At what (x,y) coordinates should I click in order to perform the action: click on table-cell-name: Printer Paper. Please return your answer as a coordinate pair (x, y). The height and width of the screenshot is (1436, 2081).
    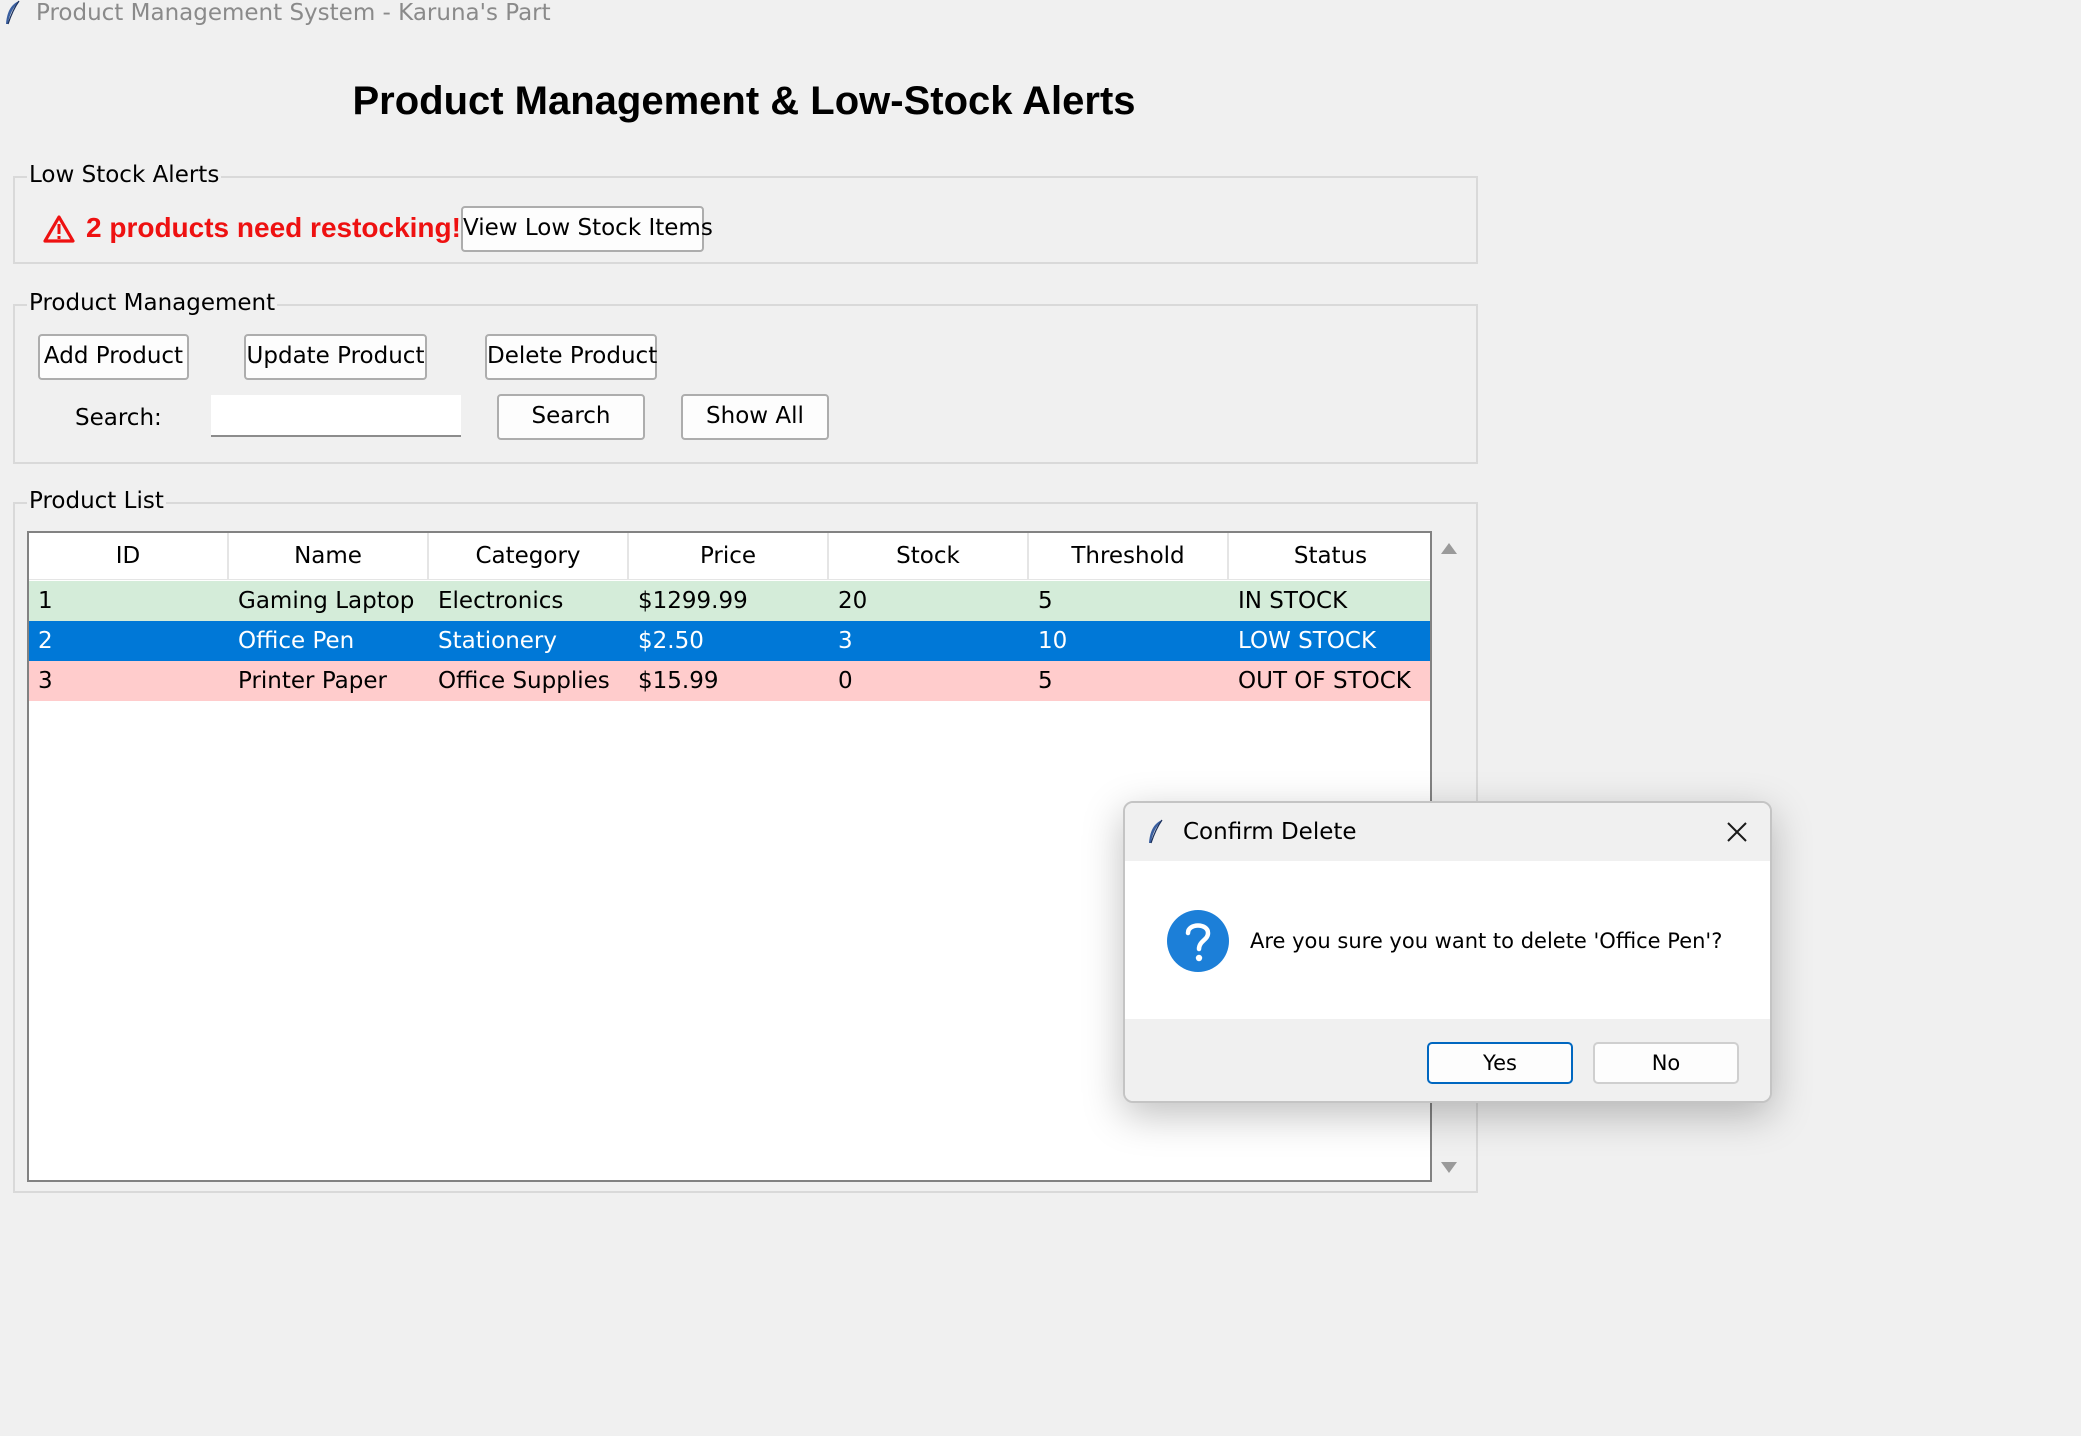
    Looking at the image, I should click on (312, 681).